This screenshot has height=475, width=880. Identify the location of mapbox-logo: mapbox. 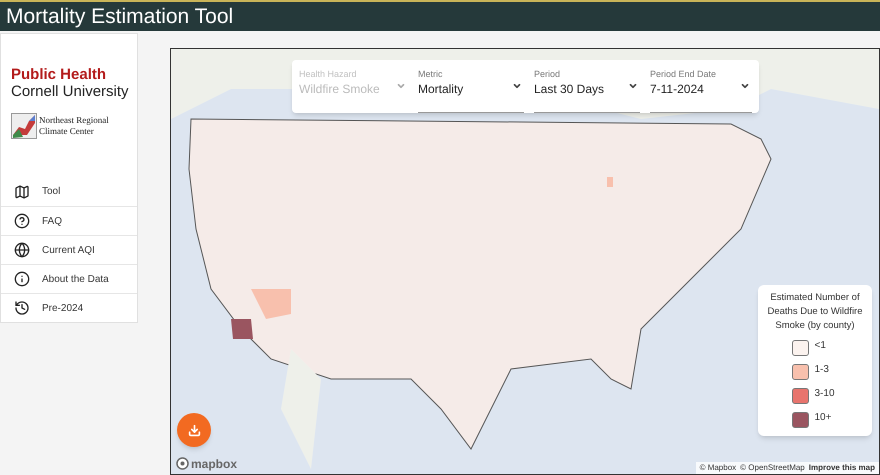
(214, 464).